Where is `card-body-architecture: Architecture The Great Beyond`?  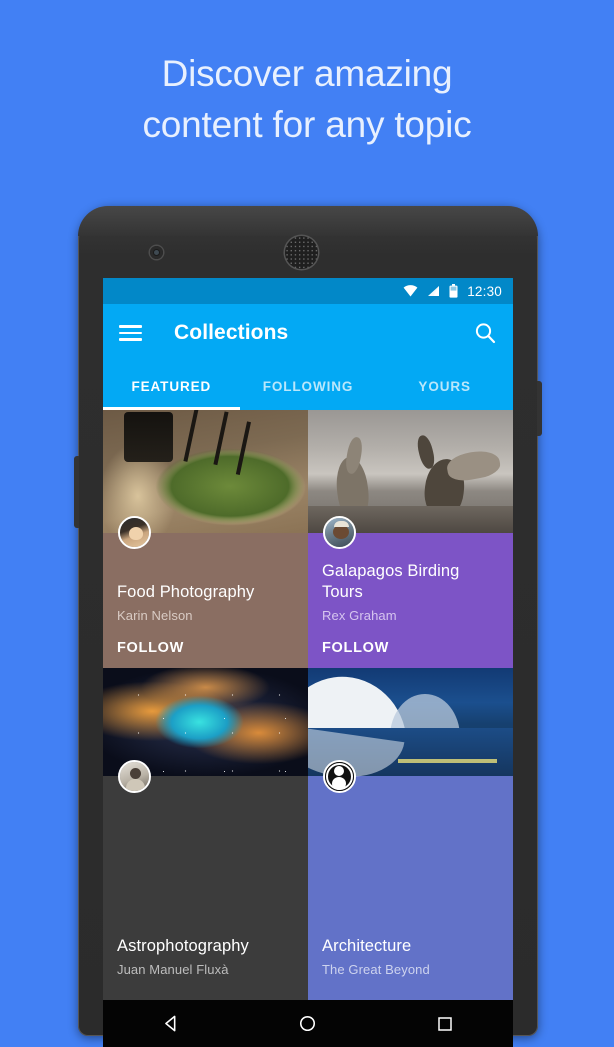
card-body-architecture: Architecture The Great Beyond is located at coordinates (410, 955).